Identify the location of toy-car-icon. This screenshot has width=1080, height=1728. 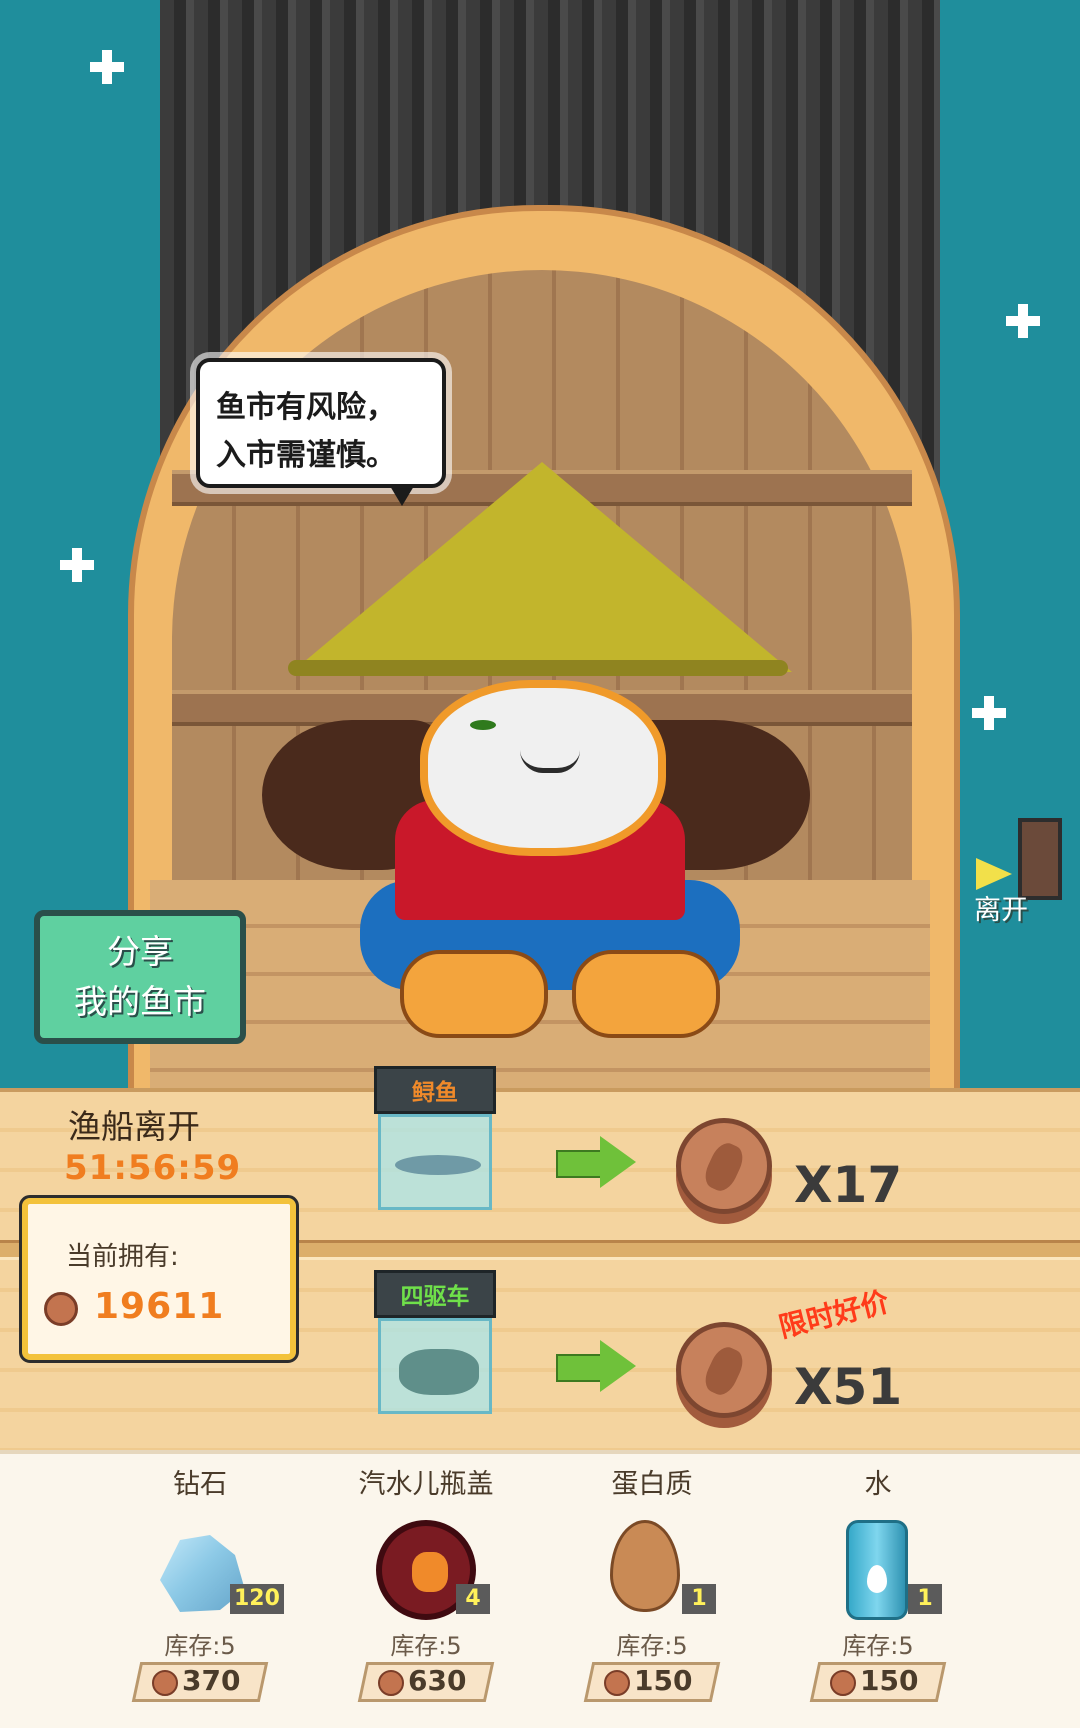
(439, 1372).